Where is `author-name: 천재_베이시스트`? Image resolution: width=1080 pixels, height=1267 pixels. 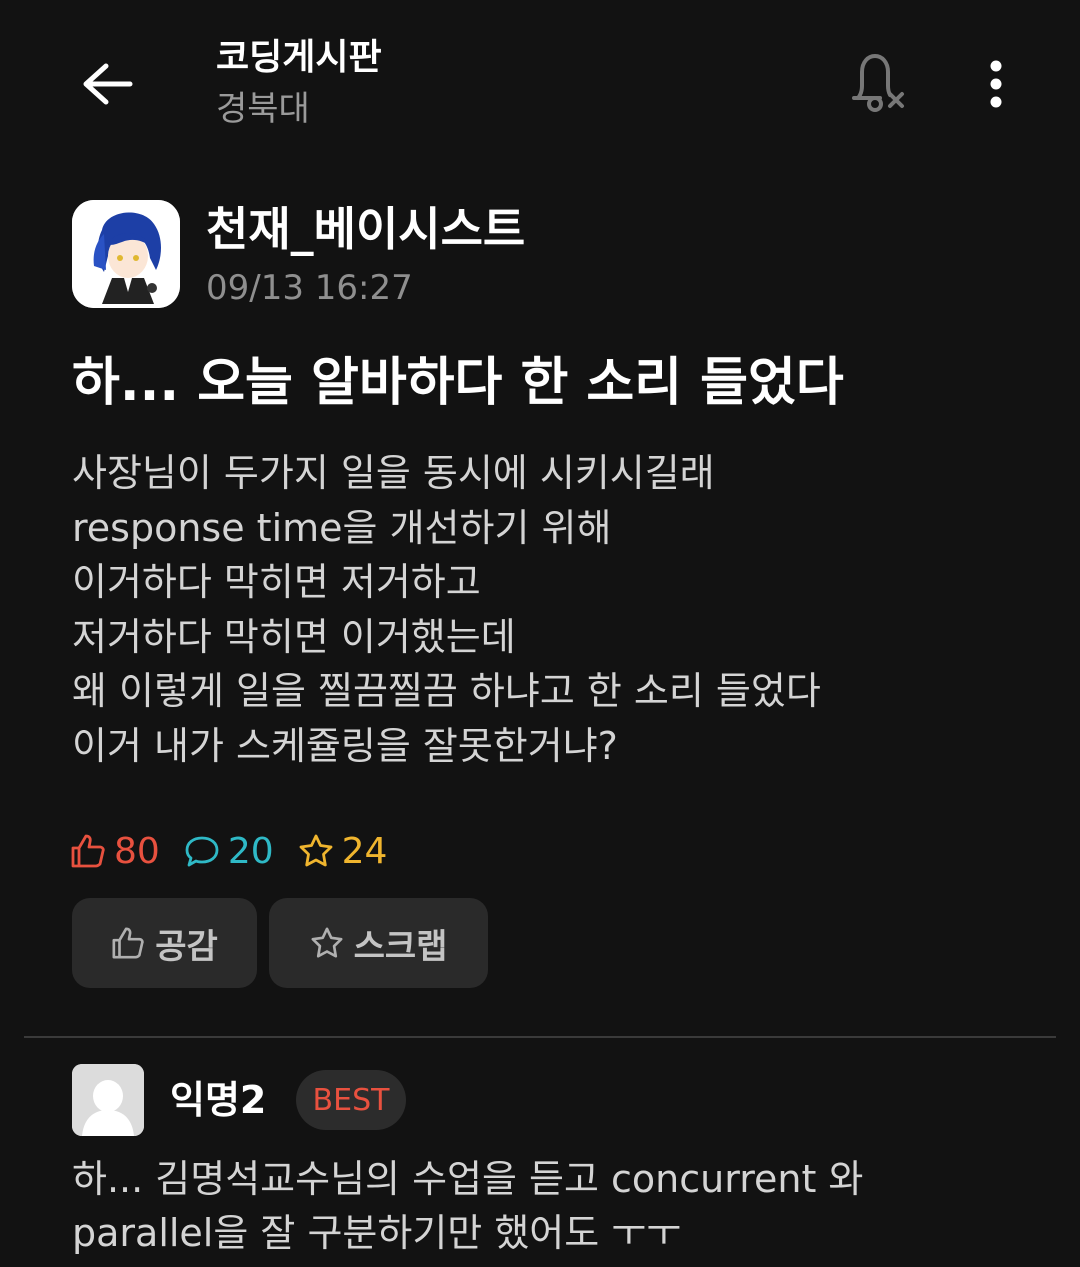 author-name: 천재_베이시스트 is located at coordinates (366, 229).